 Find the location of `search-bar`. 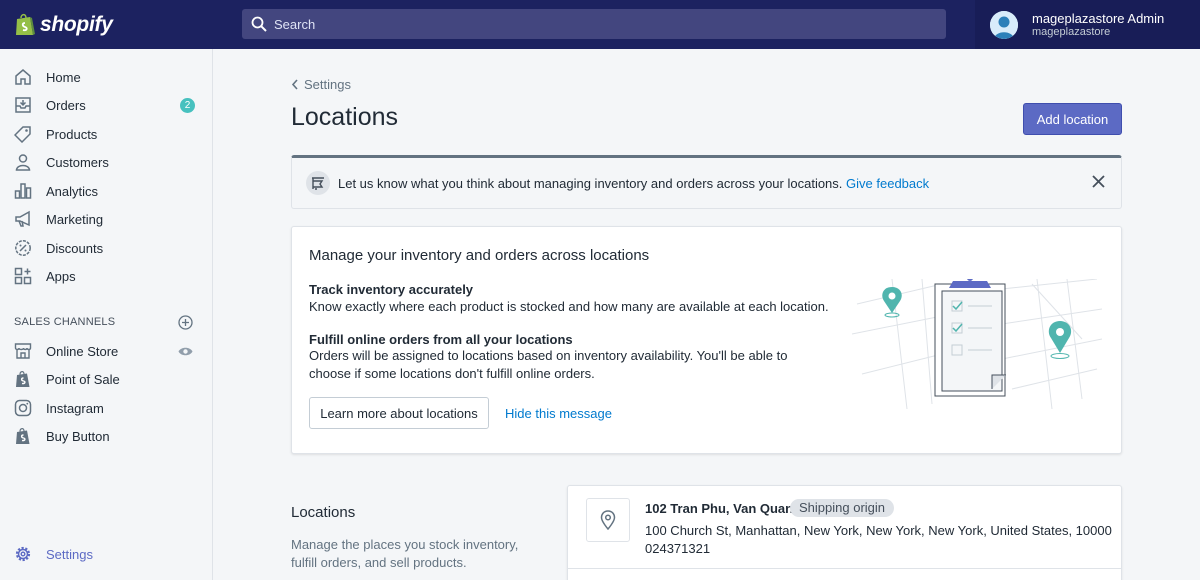

search-bar is located at coordinates (594, 24).